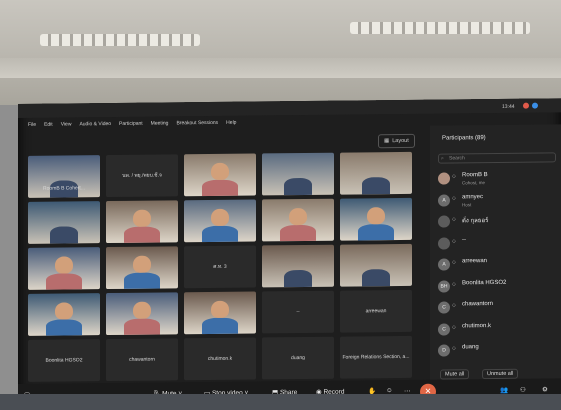 This screenshot has height=410, width=561. I want to click on video-tile: duang, so click(298, 358).